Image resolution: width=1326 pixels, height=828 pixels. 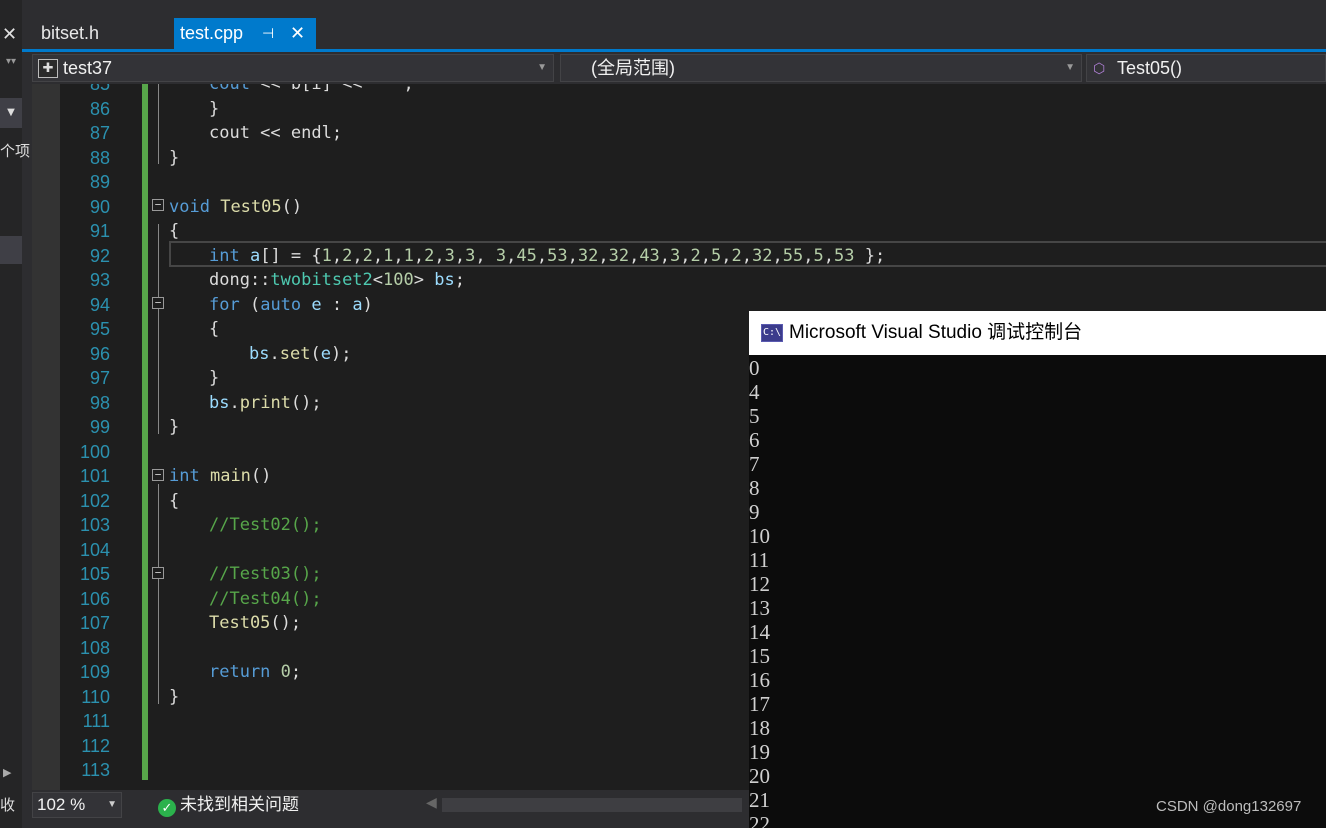 What do you see at coordinates (679, 280) in the screenshot?
I see `code-line-93: 93 dong::twobitset2<100> bs;` at bounding box center [679, 280].